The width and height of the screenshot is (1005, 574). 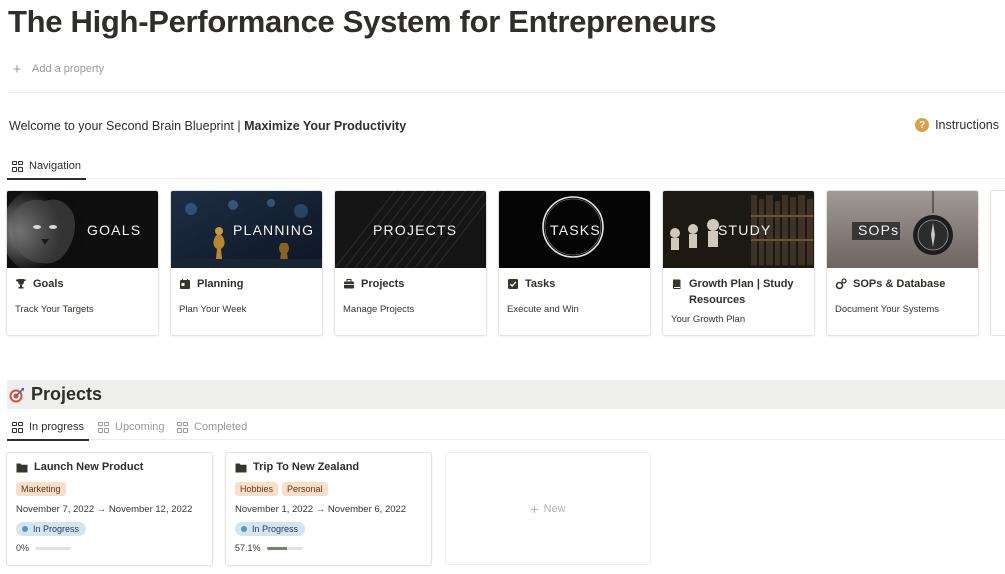 What do you see at coordinates (21, 284) in the screenshot?
I see `trophy-icon` at bounding box center [21, 284].